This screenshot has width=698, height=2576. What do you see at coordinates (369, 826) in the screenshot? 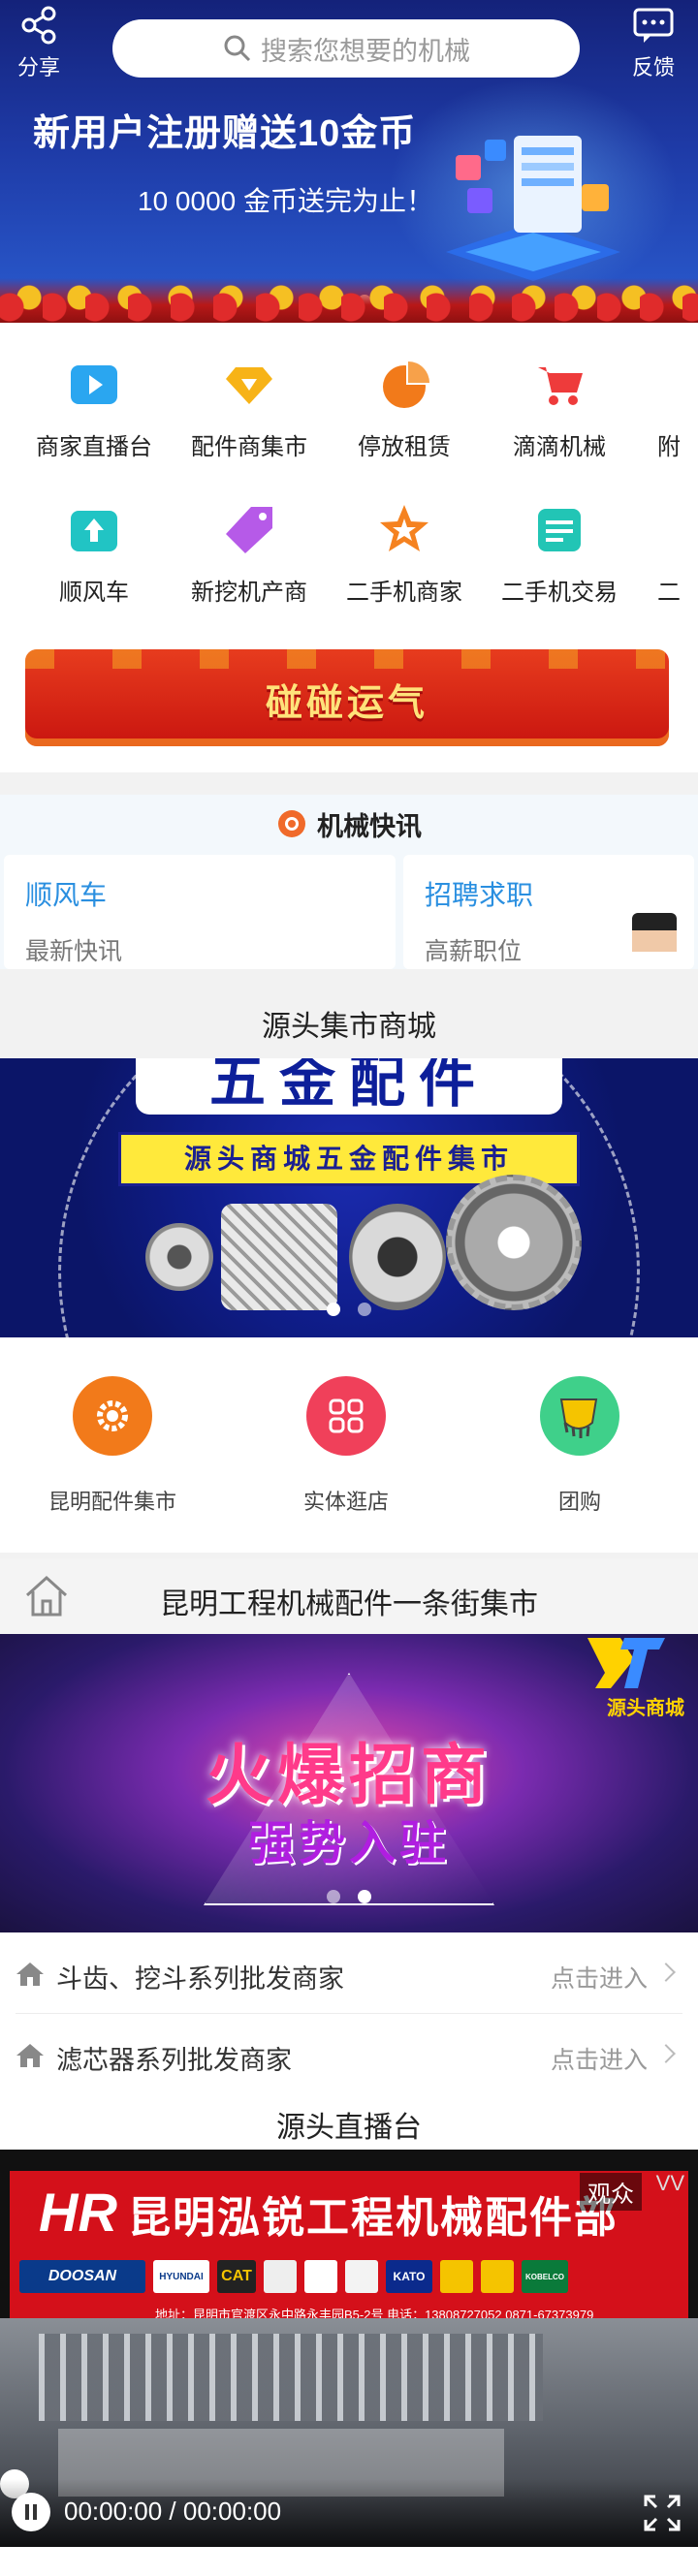
I see `news-title: 机械快讯` at bounding box center [369, 826].